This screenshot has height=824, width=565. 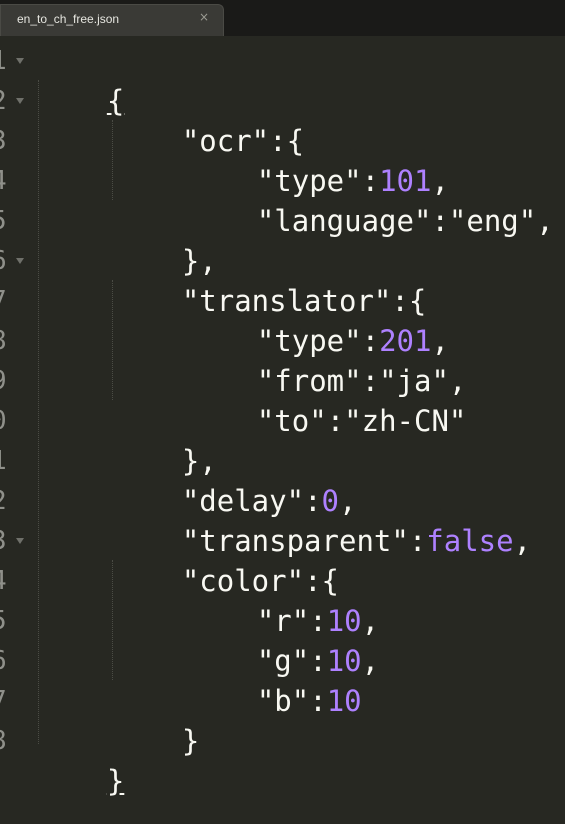 What do you see at coordinates (318, 159) in the screenshot?
I see `code-line: "type":101,` at bounding box center [318, 159].